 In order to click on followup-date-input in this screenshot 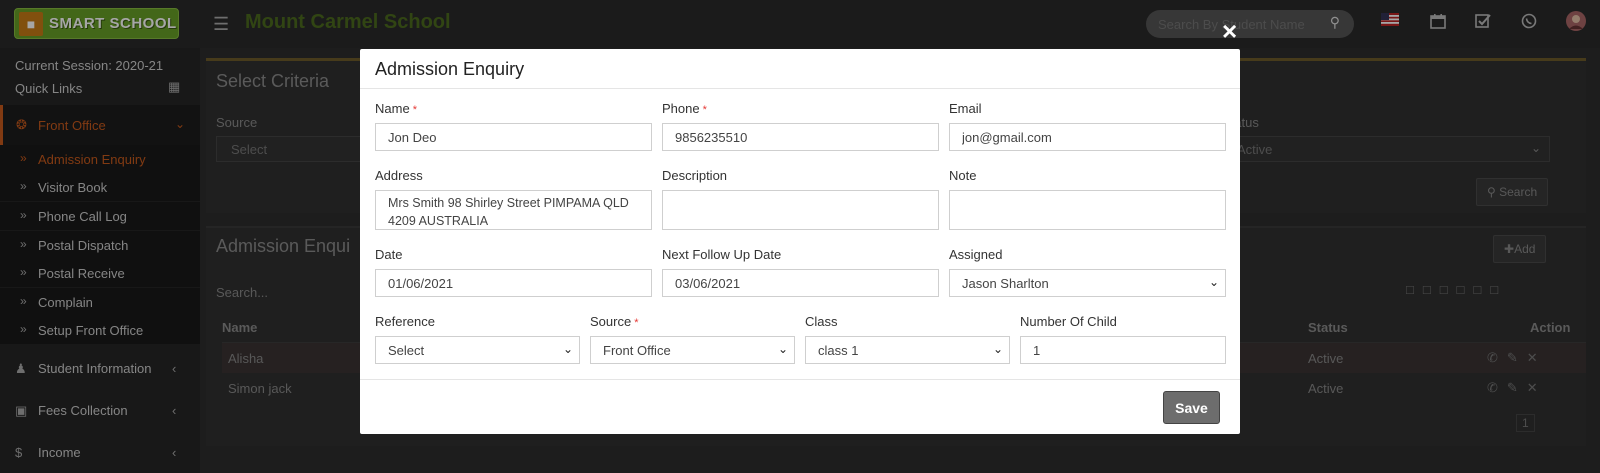, I will do `click(800, 283)`.